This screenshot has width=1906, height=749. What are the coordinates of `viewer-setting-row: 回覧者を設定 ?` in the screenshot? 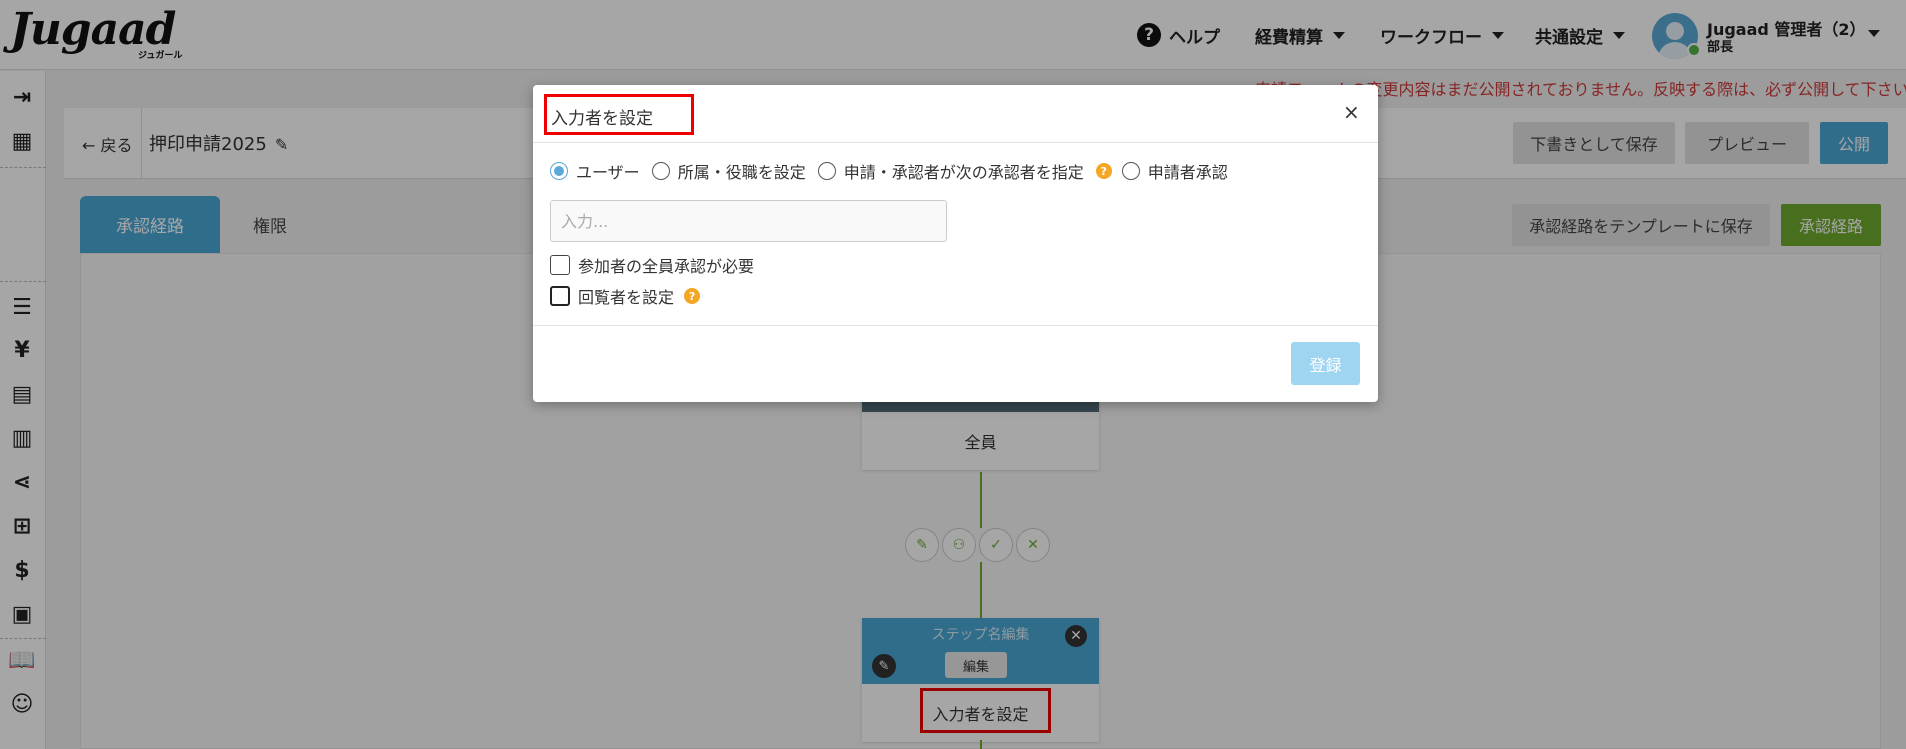 It's located at (630, 296).